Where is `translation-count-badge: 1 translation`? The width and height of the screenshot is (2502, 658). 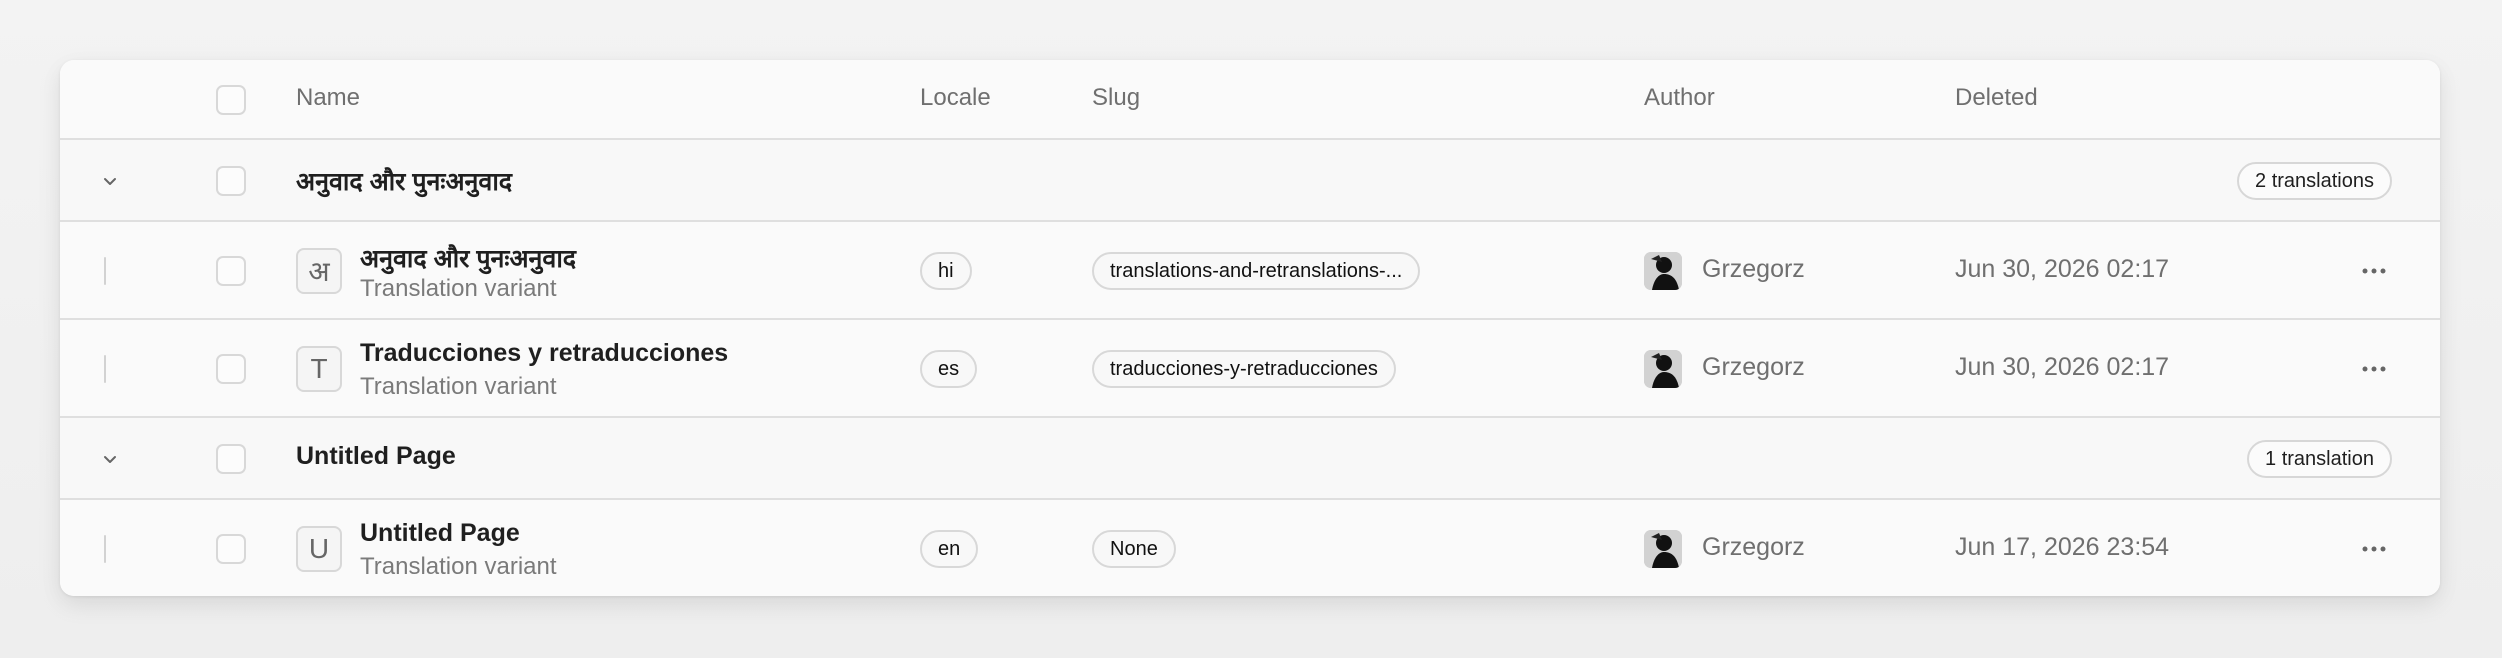
translation-count-badge: 1 translation is located at coordinates (2319, 459).